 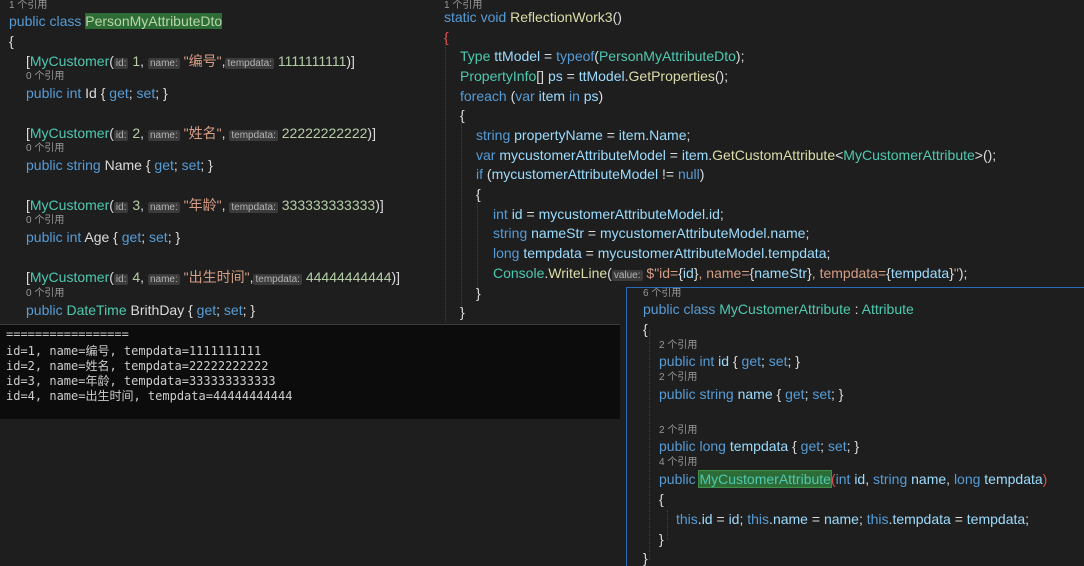 I want to click on ctor-open-brace: {, so click(x=661, y=499).